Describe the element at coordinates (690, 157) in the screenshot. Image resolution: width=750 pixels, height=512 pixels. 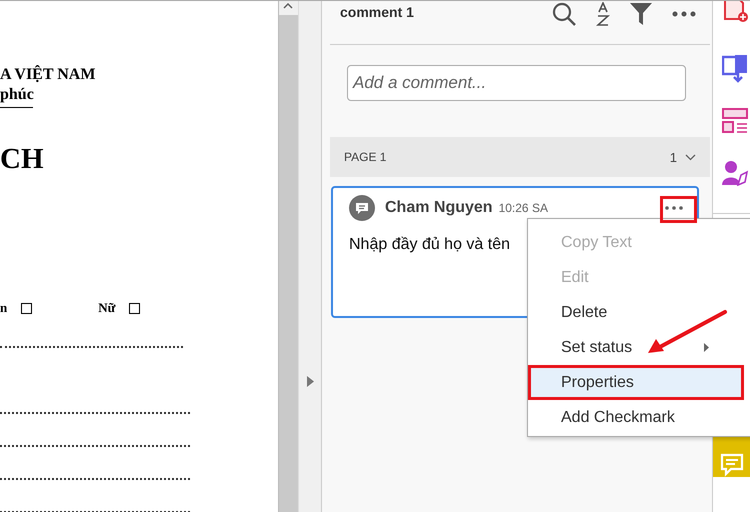
I see `chevron-icon` at that location.